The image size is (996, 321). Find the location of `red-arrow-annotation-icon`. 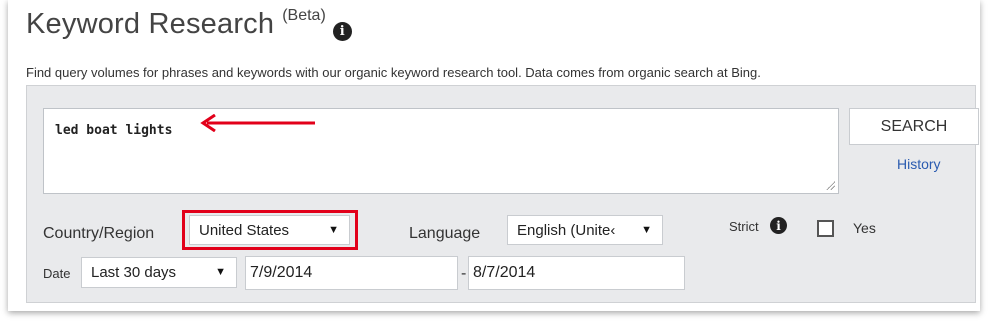

red-arrow-annotation-icon is located at coordinates (257, 123).